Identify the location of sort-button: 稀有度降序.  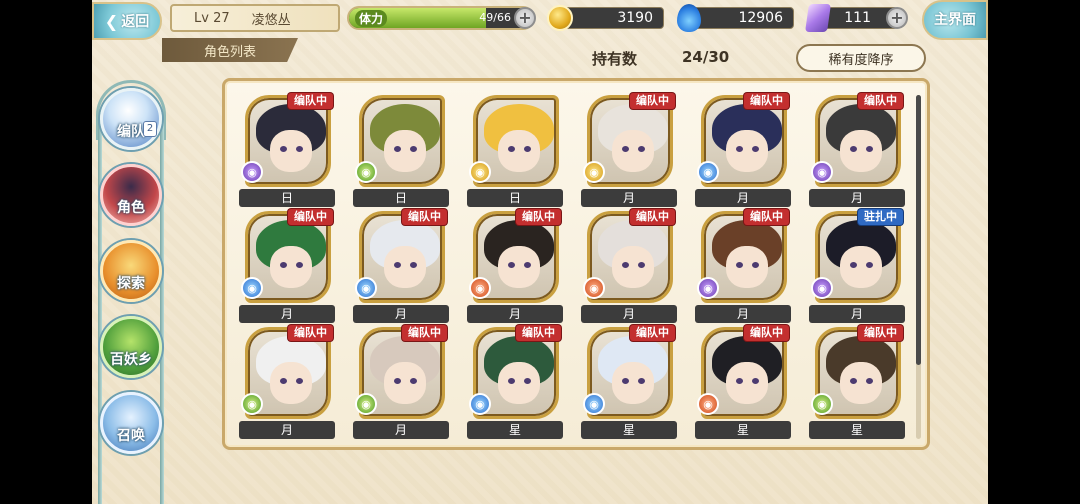
(861, 58).